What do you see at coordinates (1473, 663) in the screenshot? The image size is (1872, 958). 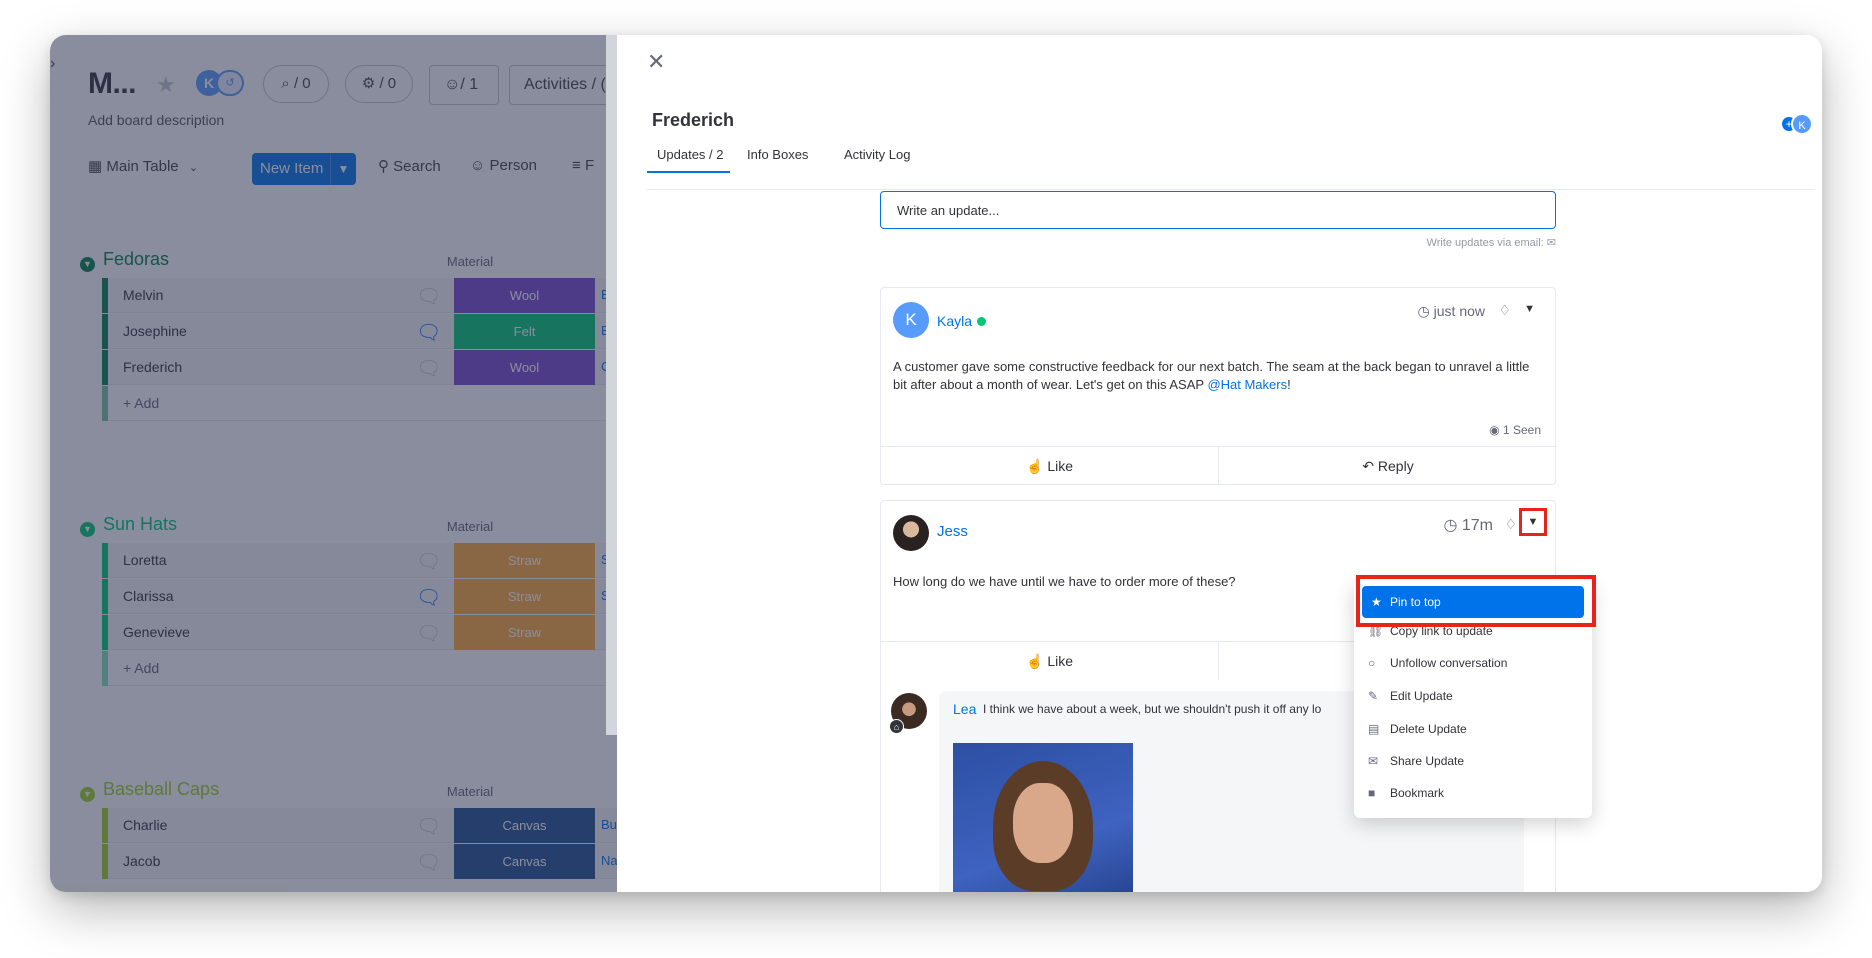 I see `menu-item-unfollow: ○ Unfollow conversation` at bounding box center [1473, 663].